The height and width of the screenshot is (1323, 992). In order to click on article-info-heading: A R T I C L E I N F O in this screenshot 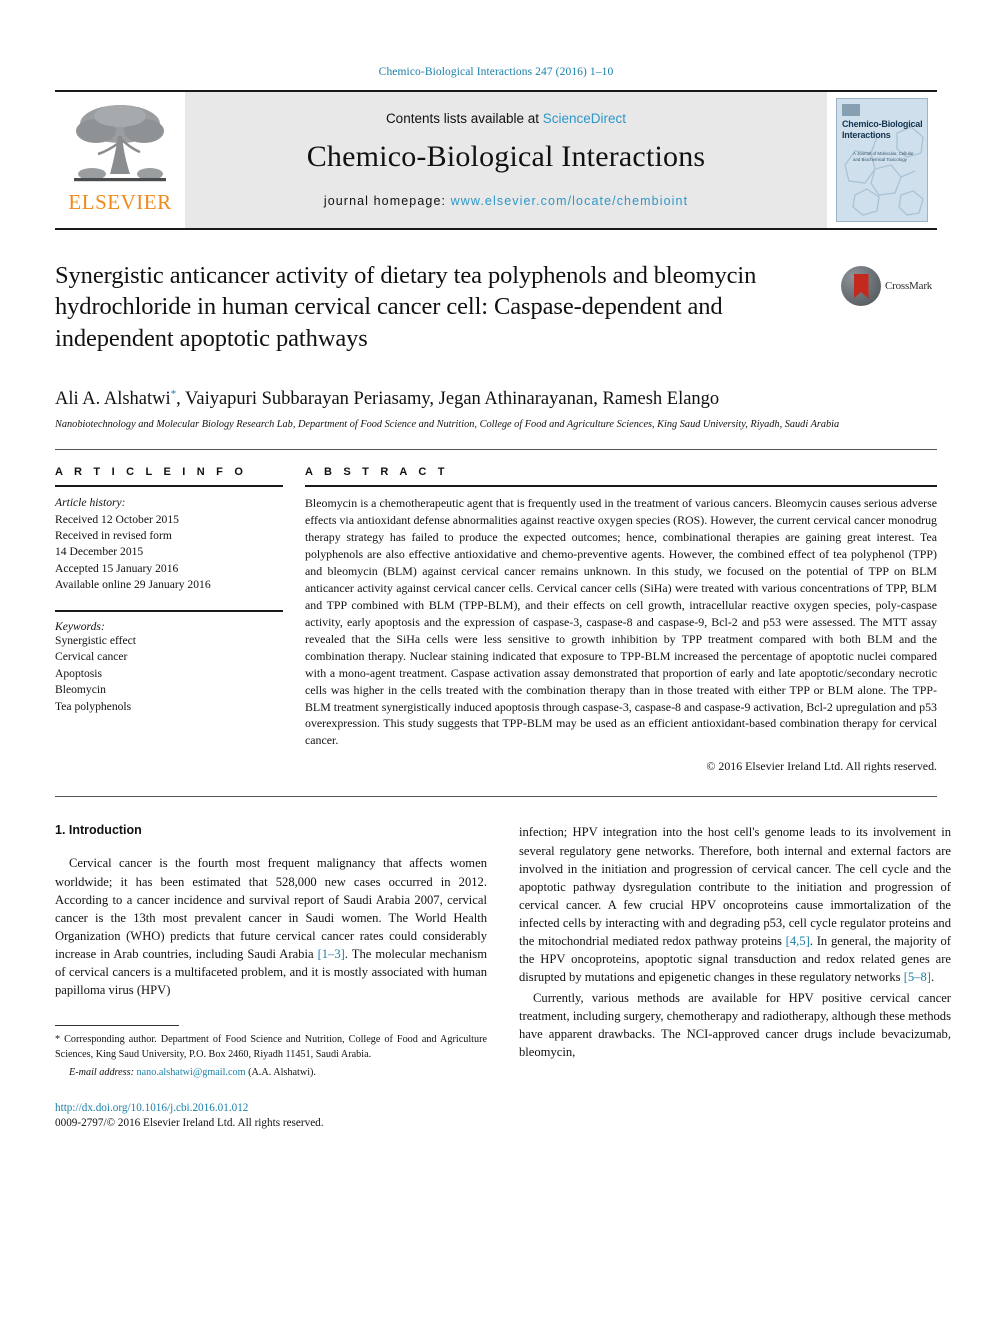, I will do `click(151, 472)`.